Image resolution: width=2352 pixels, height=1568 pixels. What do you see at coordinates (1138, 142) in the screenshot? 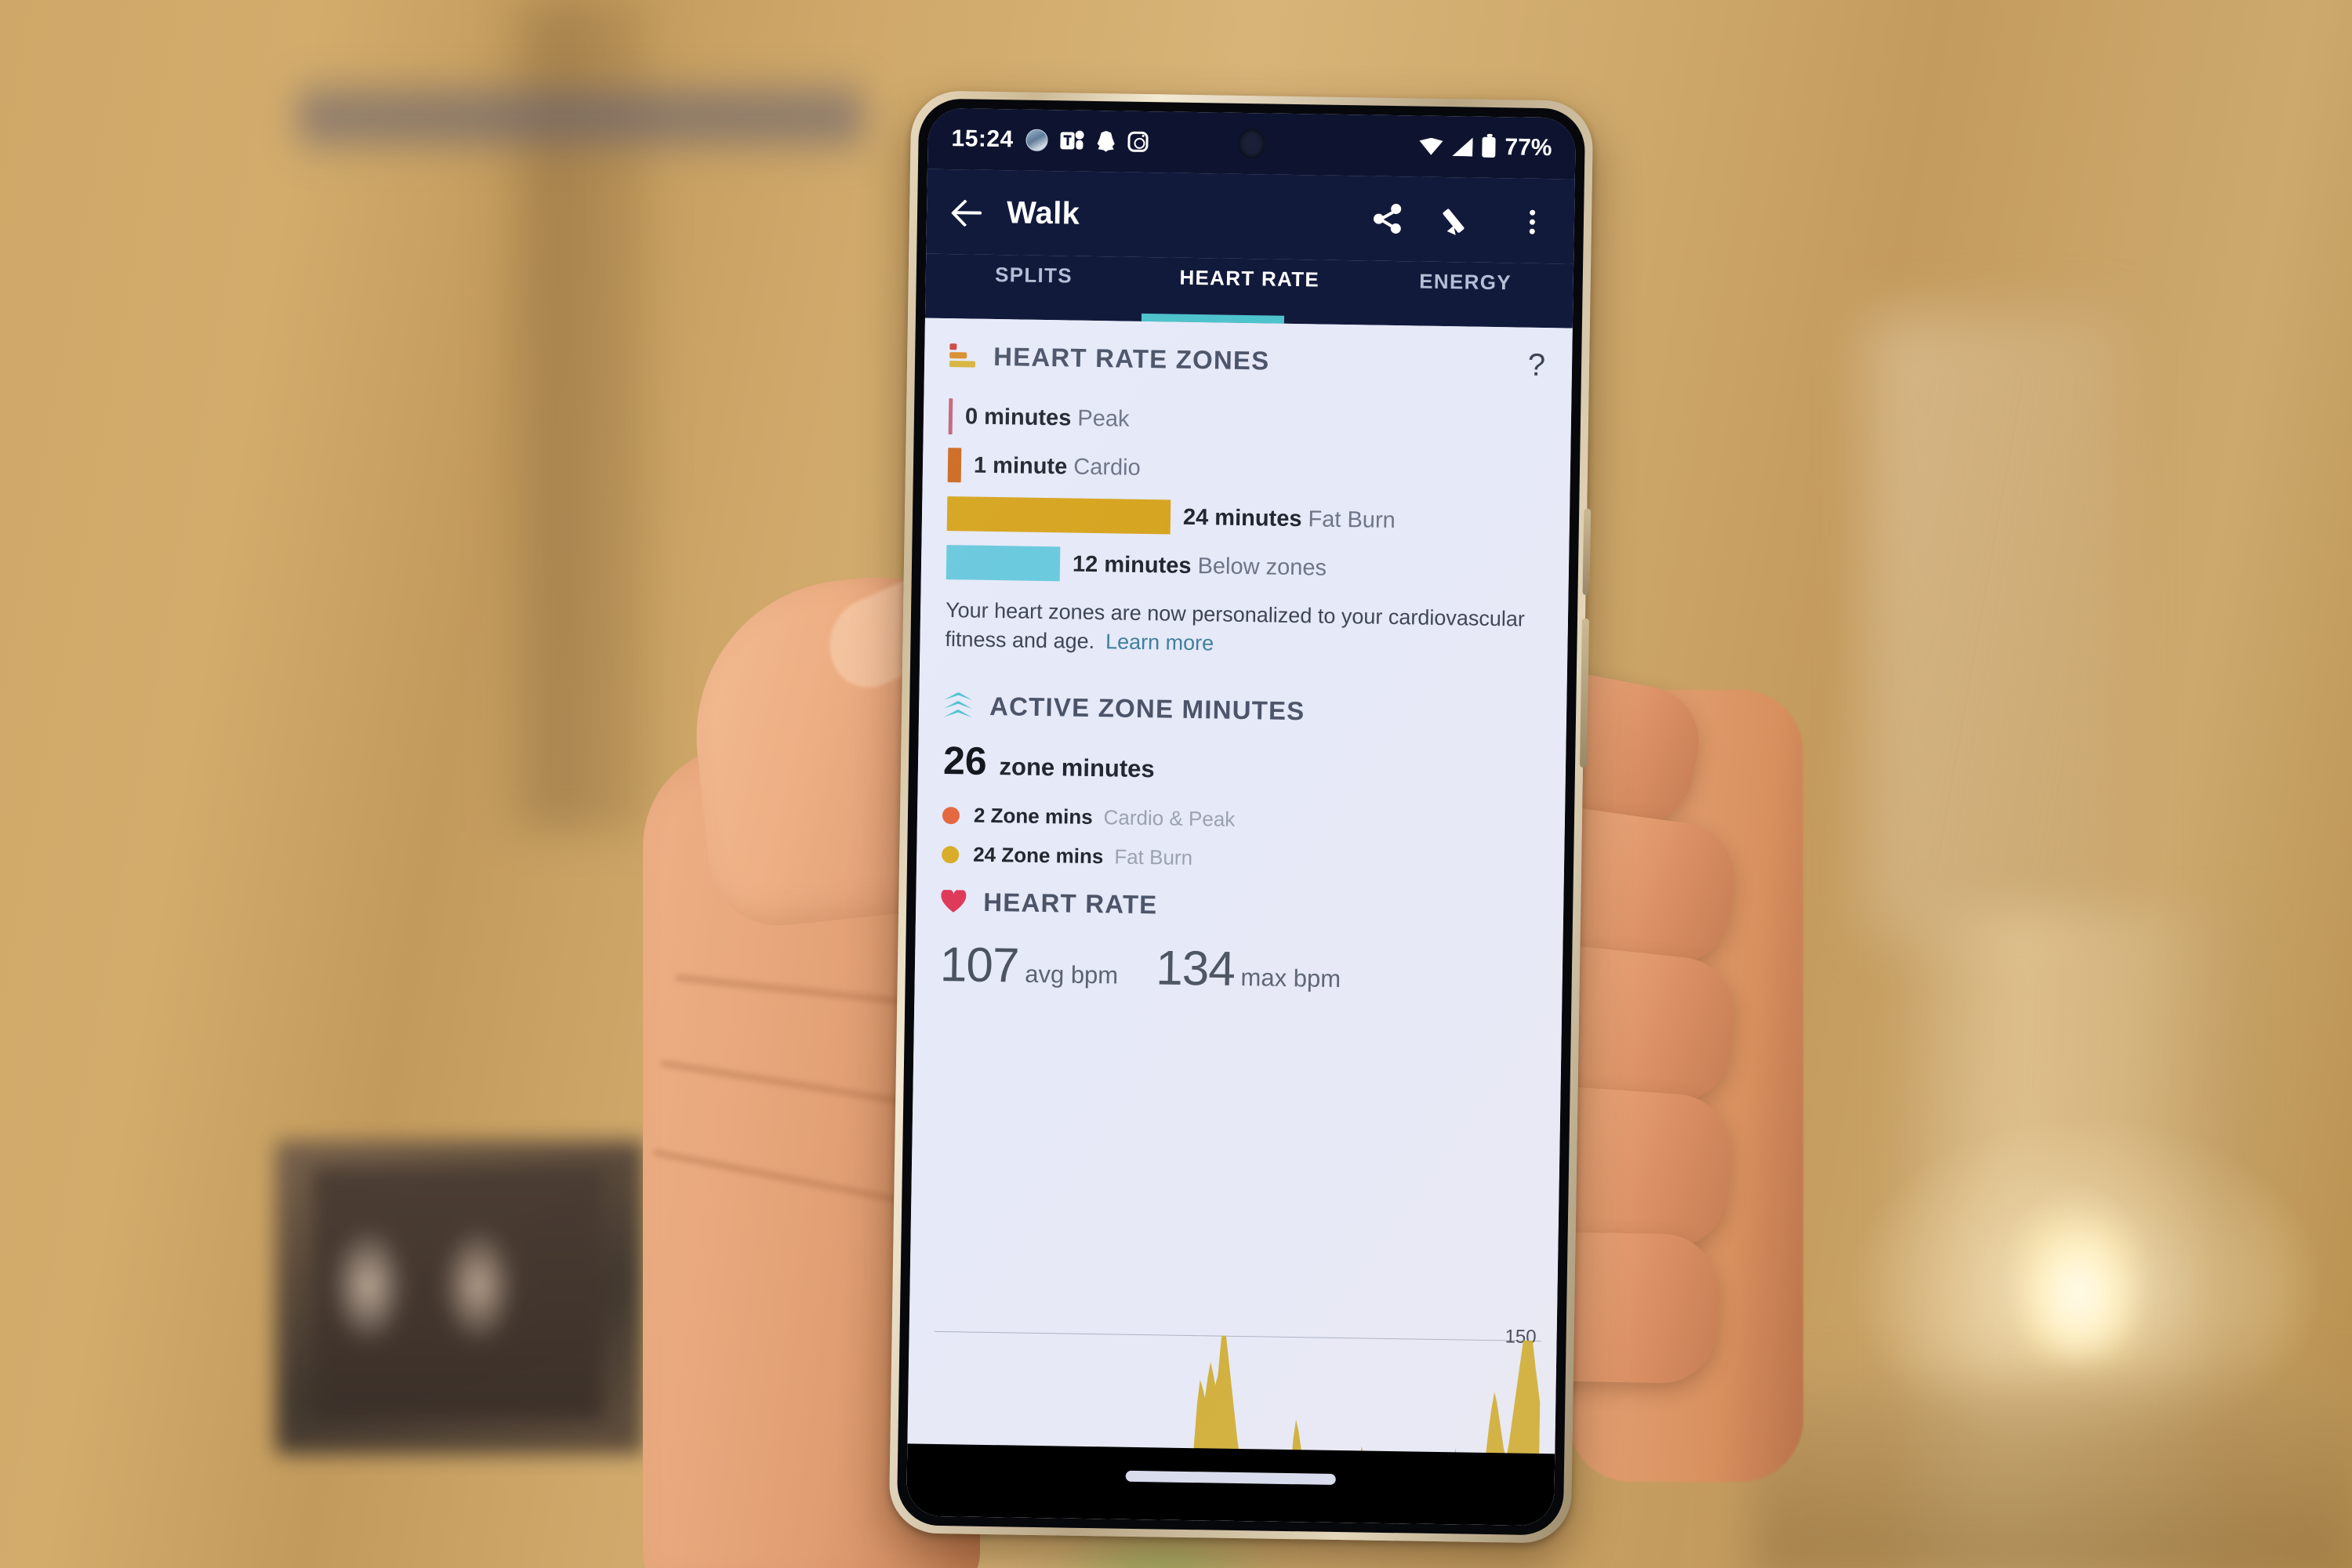
I see `instagram-icon` at bounding box center [1138, 142].